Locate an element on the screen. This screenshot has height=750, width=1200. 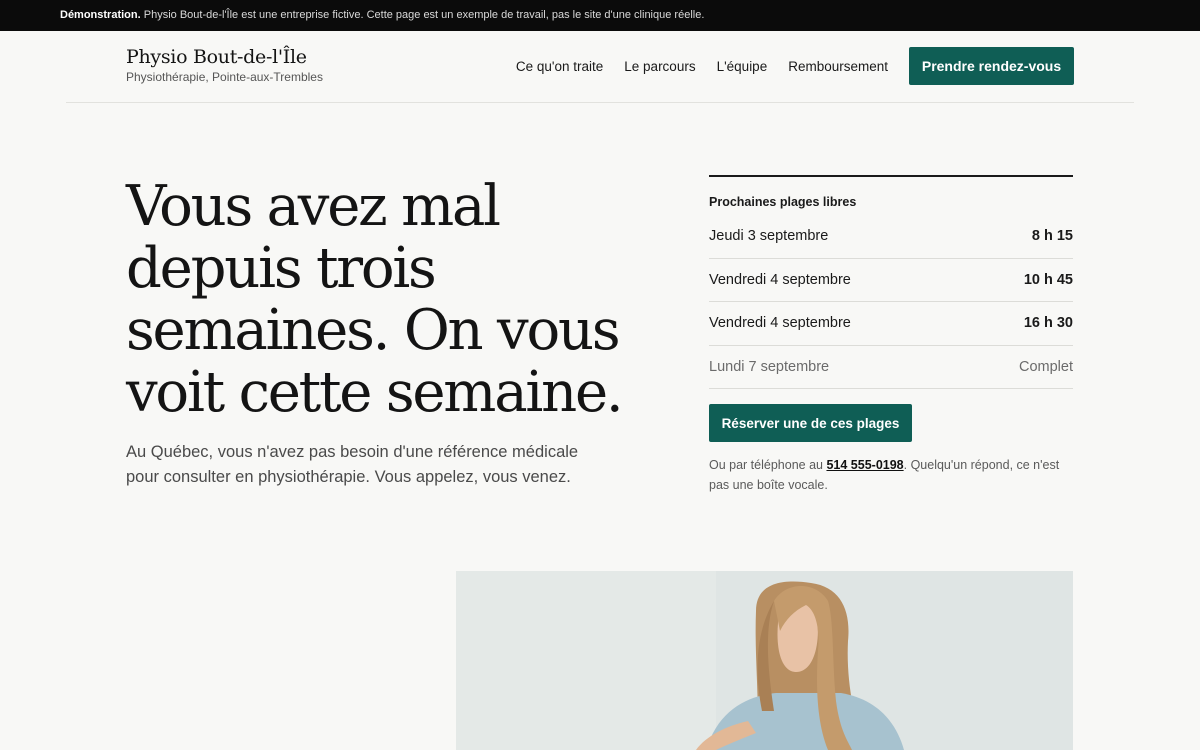
nav-link-journey: Le parcours is located at coordinates (659, 66).